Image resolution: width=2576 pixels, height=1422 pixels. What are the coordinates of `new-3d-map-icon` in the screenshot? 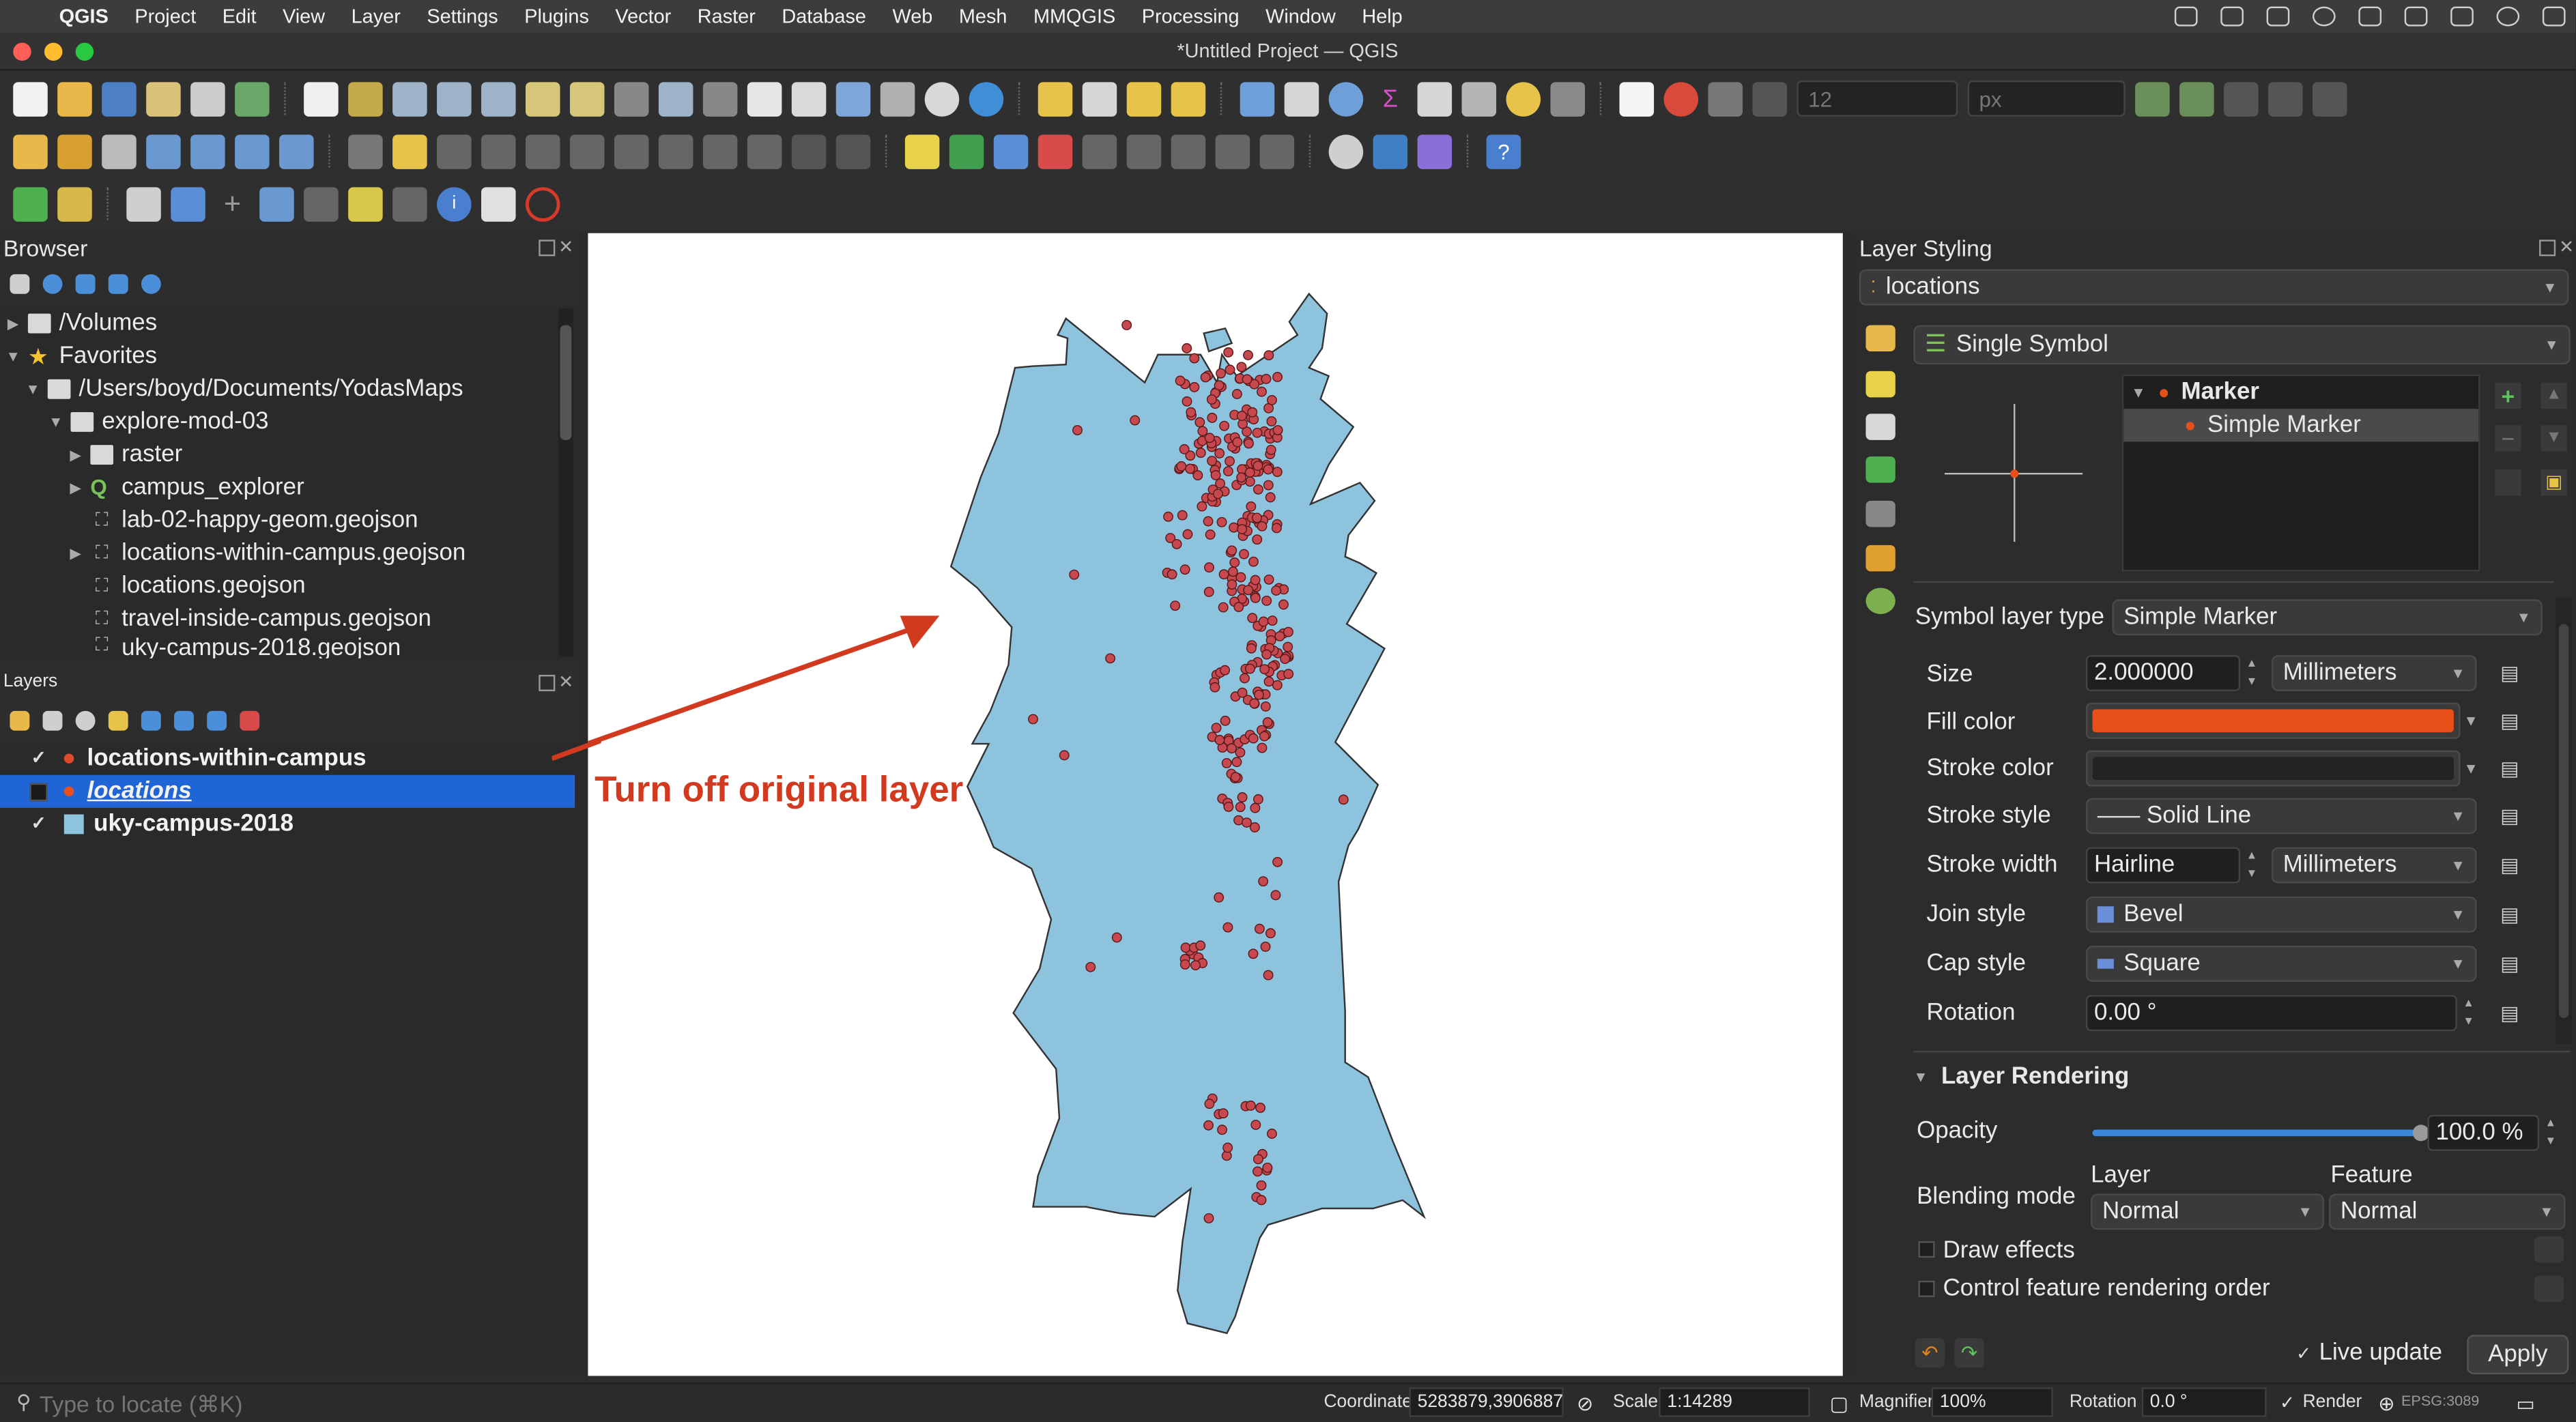 It's located at (809, 98).